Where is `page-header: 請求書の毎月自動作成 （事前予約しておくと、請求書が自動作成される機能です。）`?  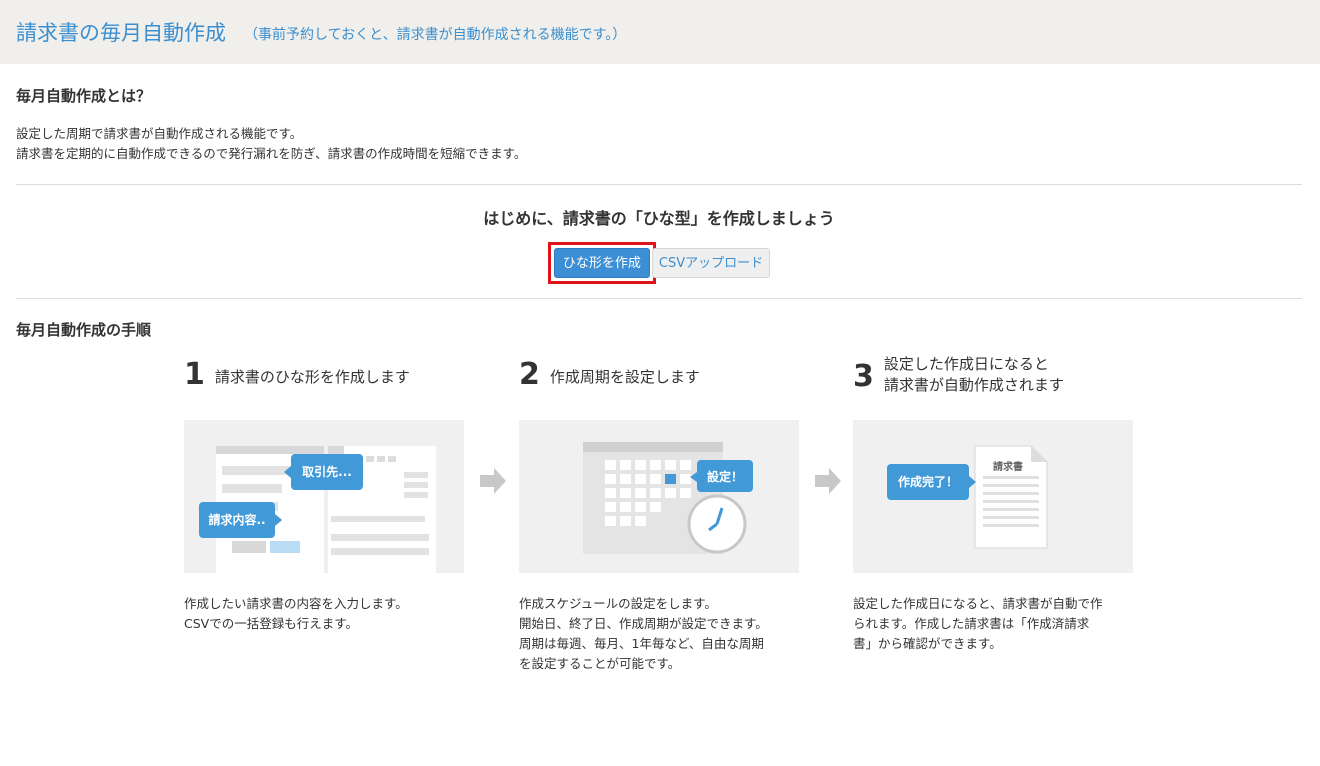 page-header: 請求書の毎月自動作成 （事前予約しておくと、請求書が自動作成される機能です。） is located at coordinates (660, 32).